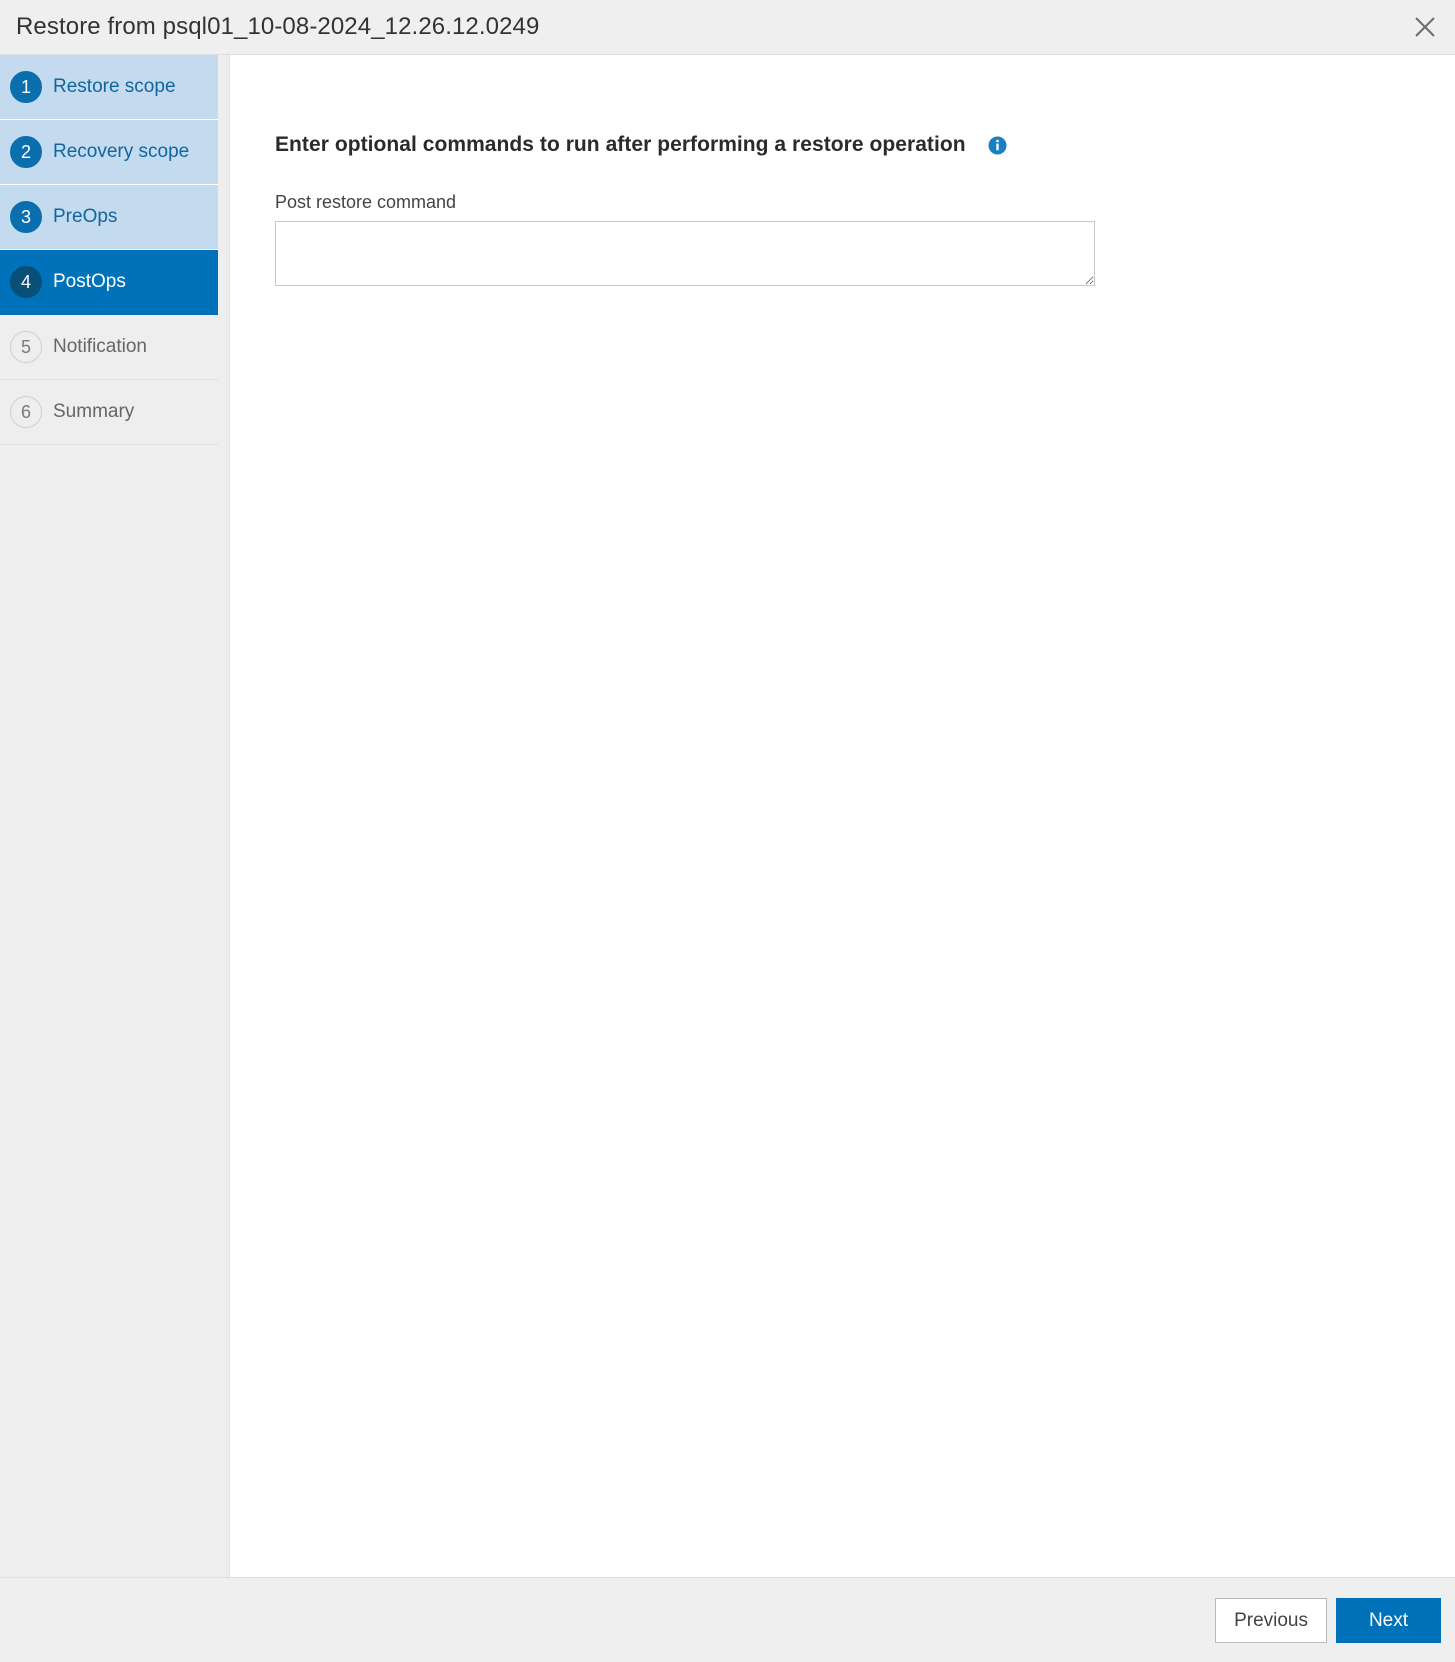  Describe the element at coordinates (94, 411) in the screenshot. I see `sidebar-item-label: Summary` at that location.